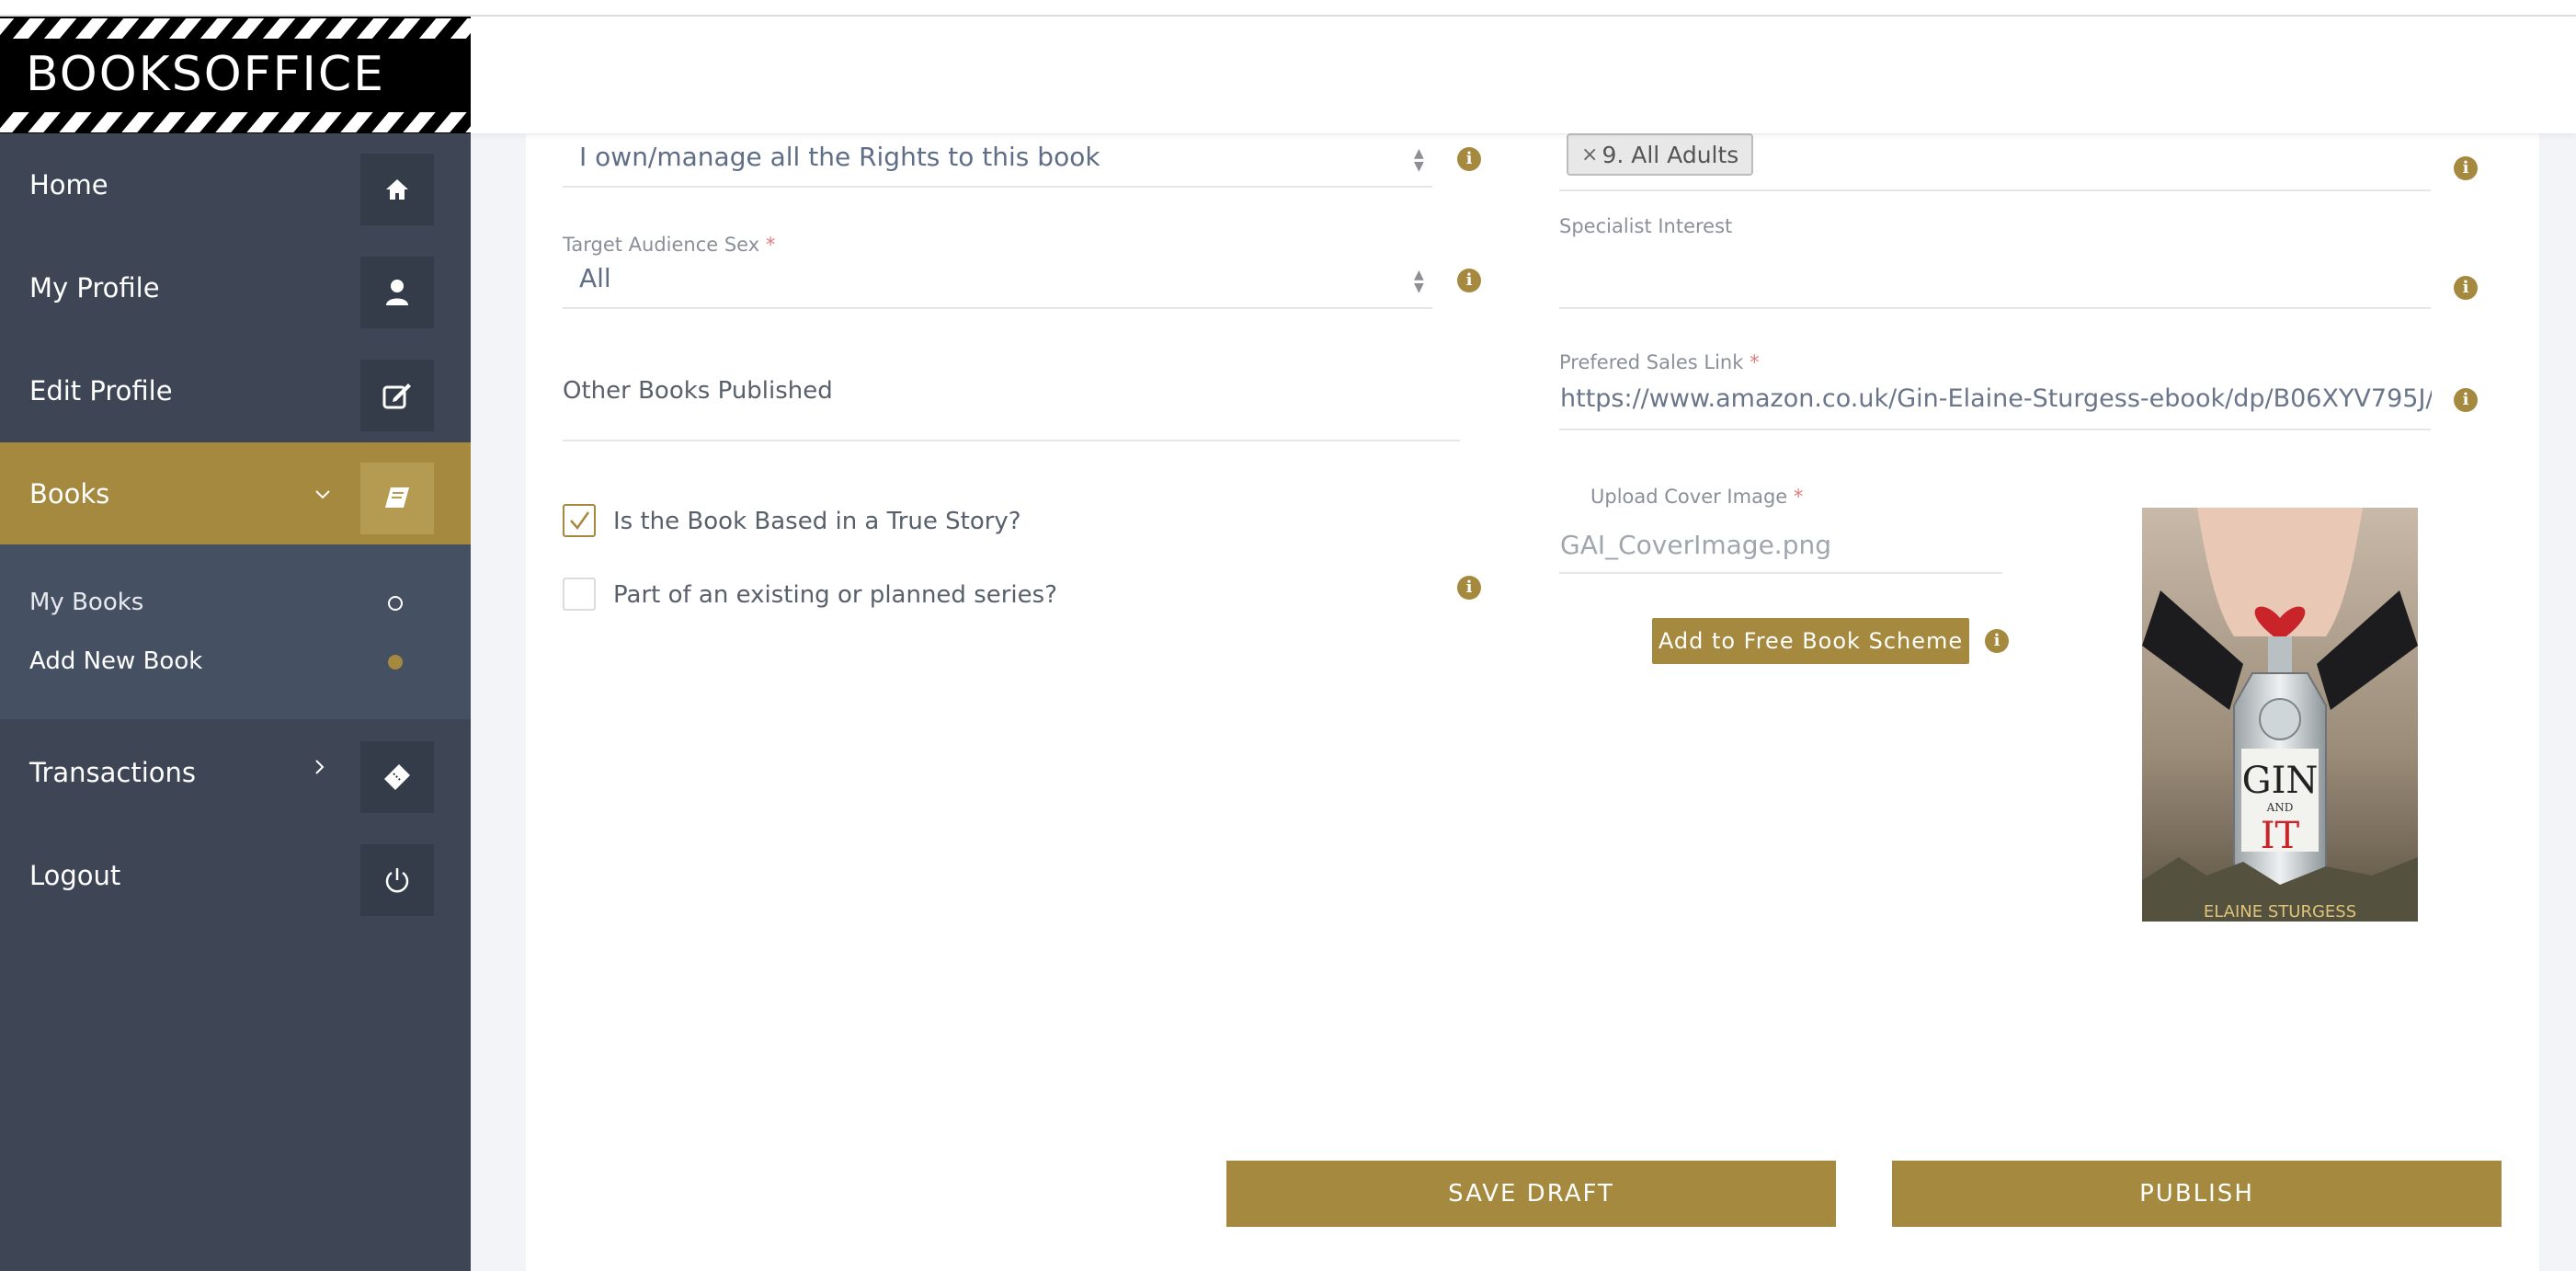 This screenshot has width=2576, height=1271. Describe the element at coordinates (235, 390) in the screenshot. I see `sidebar-item-edit-profile: Edit Profile` at that location.